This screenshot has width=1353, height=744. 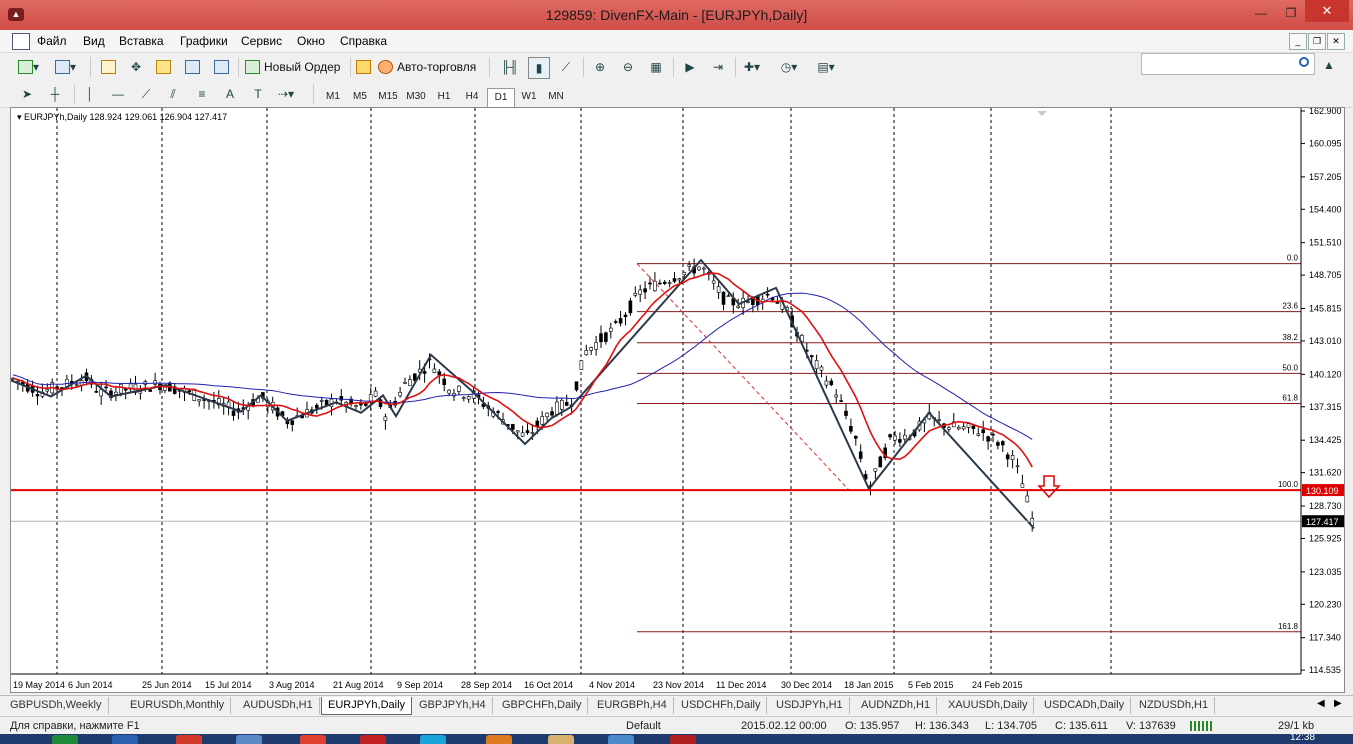 I want to click on menu-tools: Сервис, so click(x=261, y=41).